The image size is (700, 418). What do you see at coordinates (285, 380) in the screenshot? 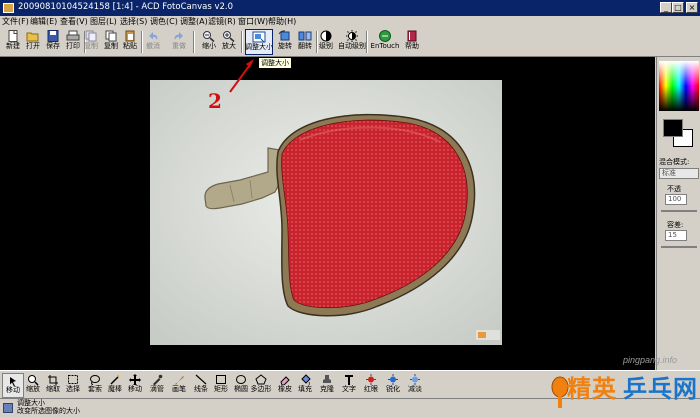
I see `eraser-icon` at bounding box center [285, 380].